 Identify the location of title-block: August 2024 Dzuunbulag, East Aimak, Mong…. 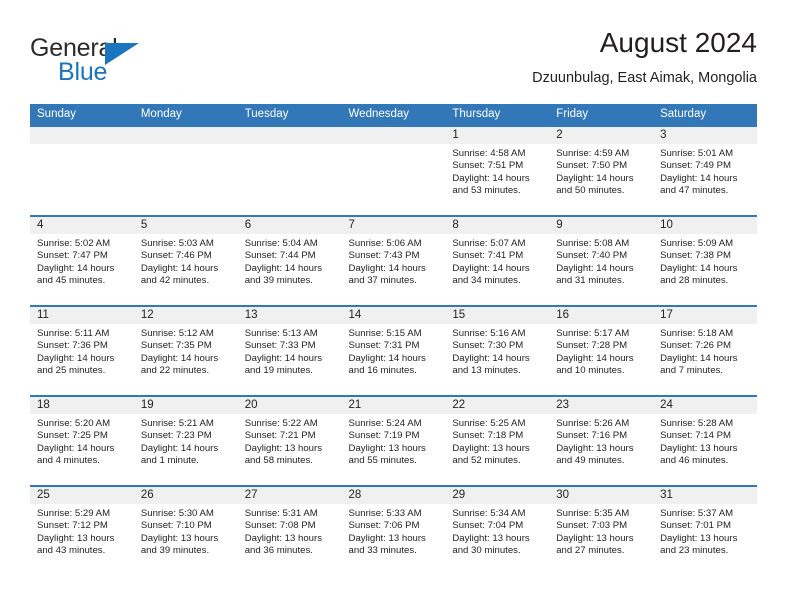
(644, 57).